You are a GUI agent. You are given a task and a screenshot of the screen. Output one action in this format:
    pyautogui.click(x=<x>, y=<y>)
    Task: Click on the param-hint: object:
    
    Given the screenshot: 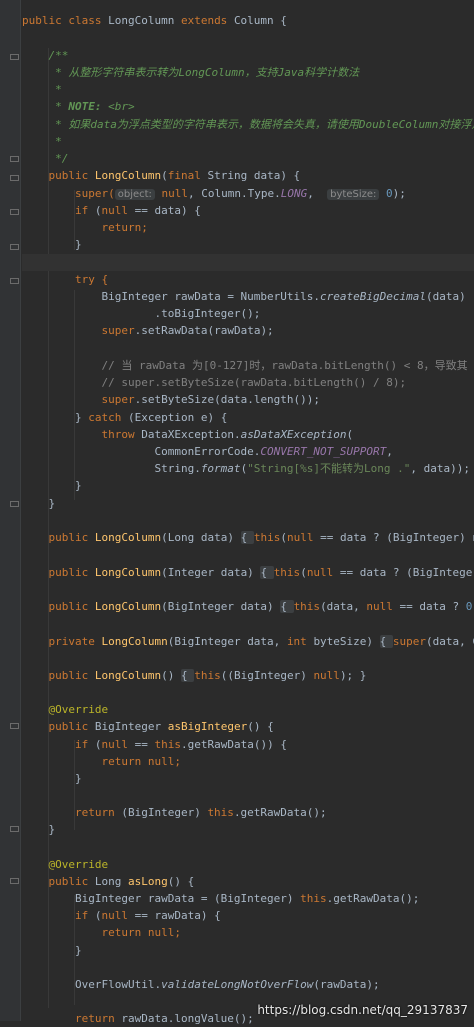 What is the action you would take?
    pyautogui.click(x=134, y=194)
    